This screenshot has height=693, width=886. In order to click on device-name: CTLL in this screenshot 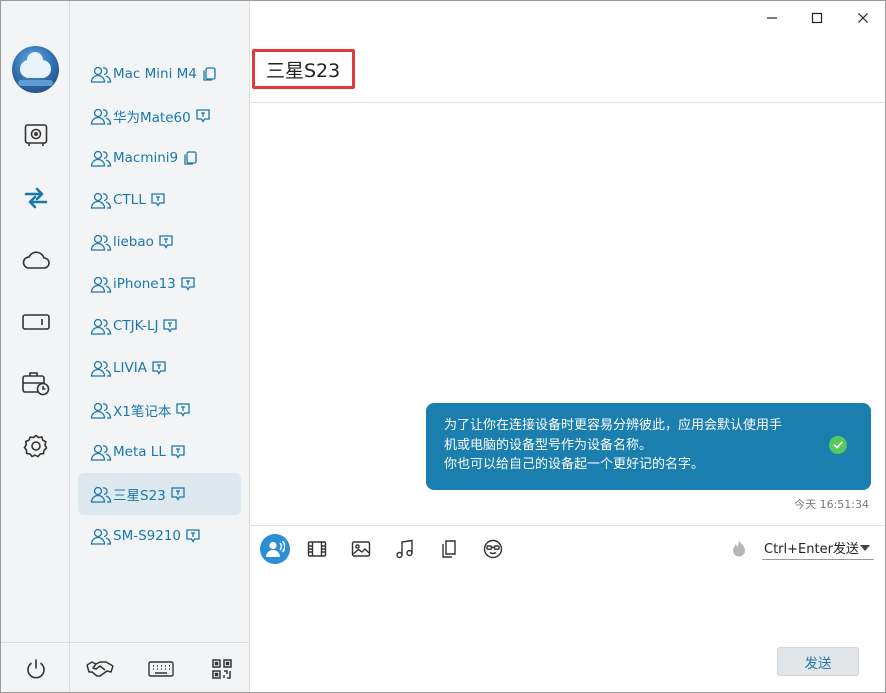, I will do `click(129, 200)`.